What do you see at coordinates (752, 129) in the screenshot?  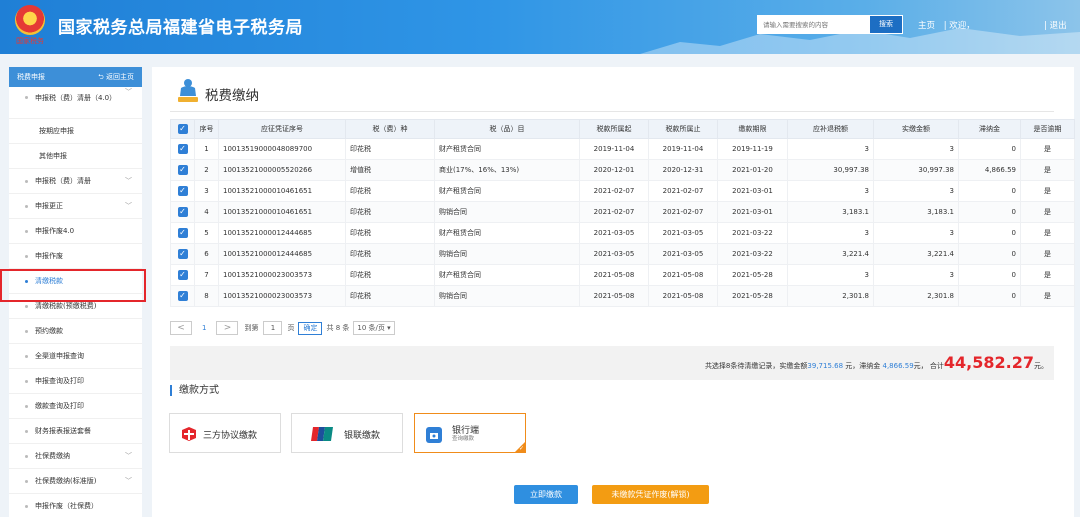 I see `col-header: 缴款期限` at bounding box center [752, 129].